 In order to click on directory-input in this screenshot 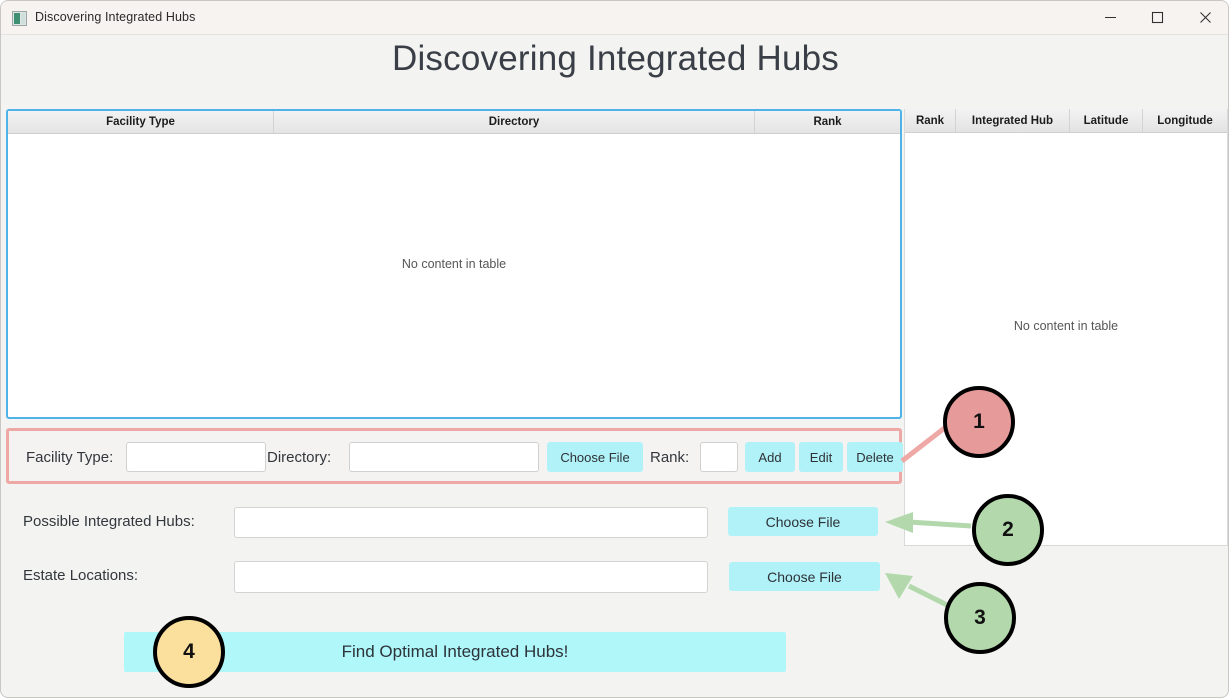, I will do `click(444, 457)`.